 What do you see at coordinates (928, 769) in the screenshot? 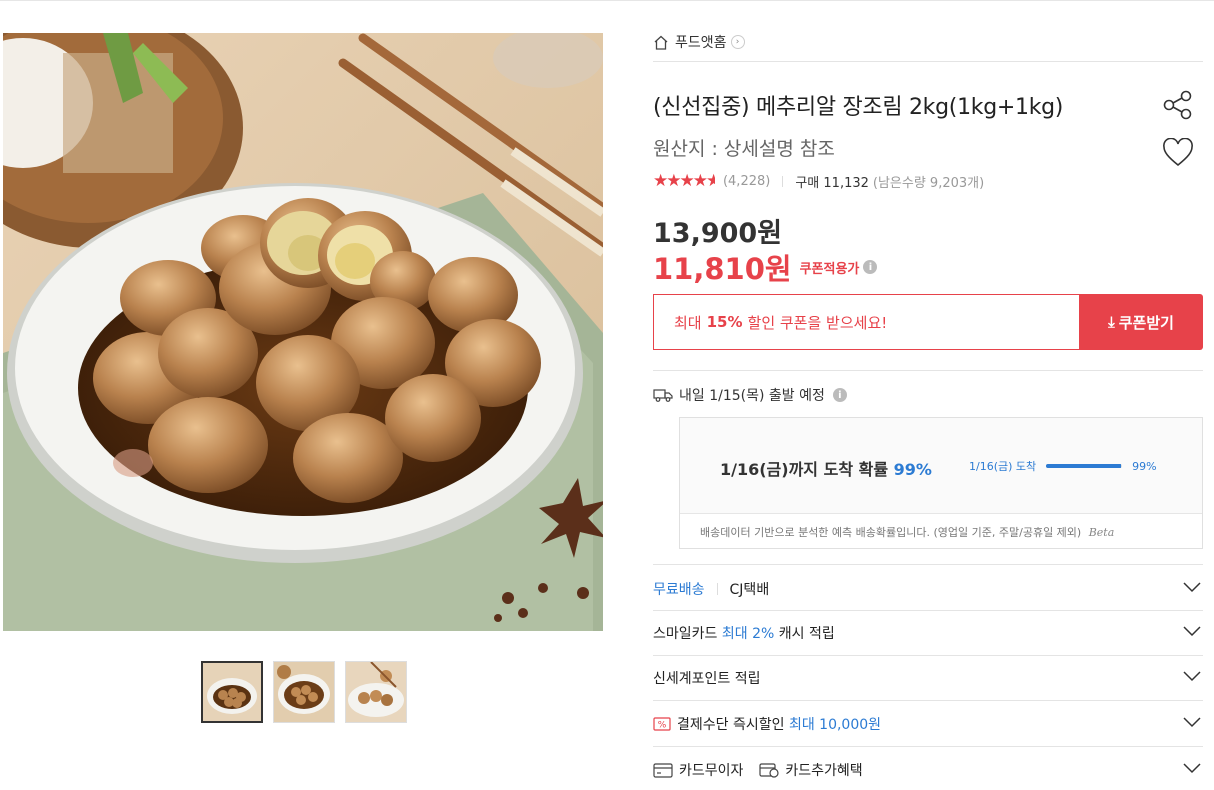
I see `card-benefits-row: 카드무이자 카드추가혜택` at bounding box center [928, 769].